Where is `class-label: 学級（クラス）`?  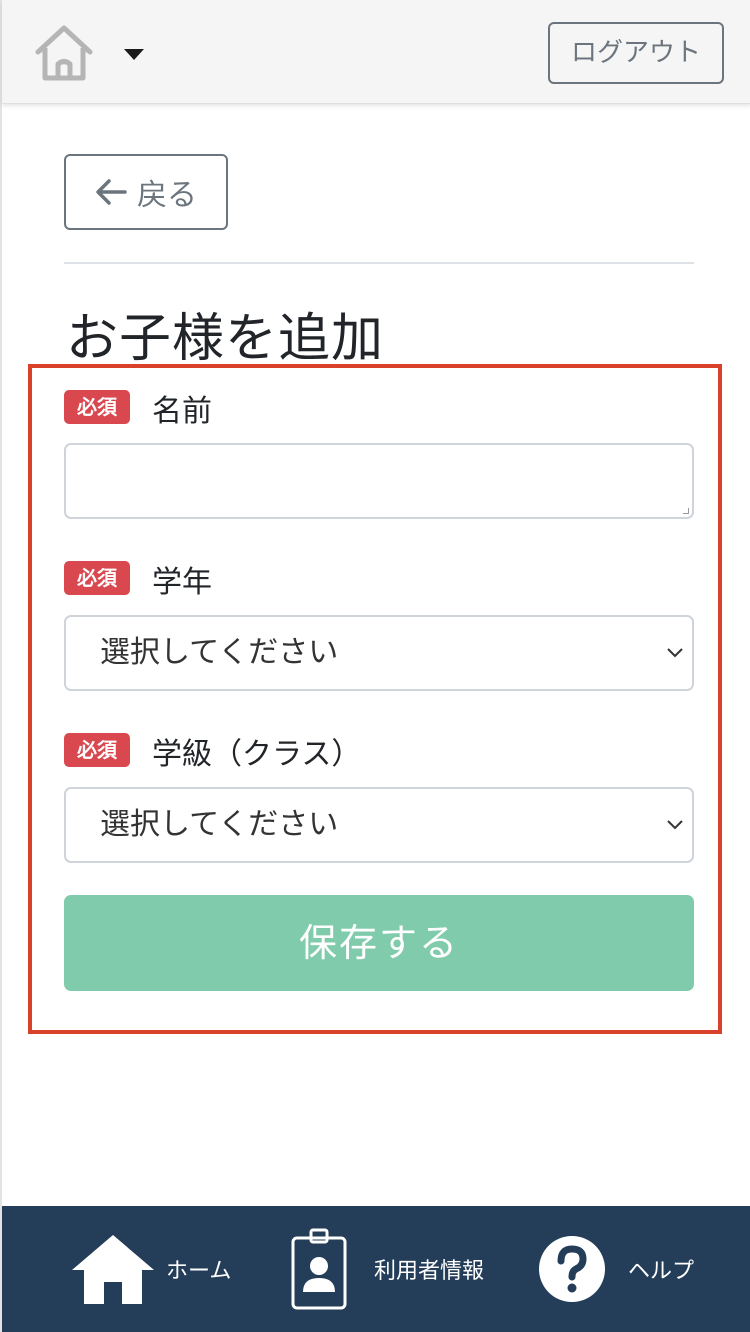
class-label: 学級（クラス） is located at coordinates (257, 754).